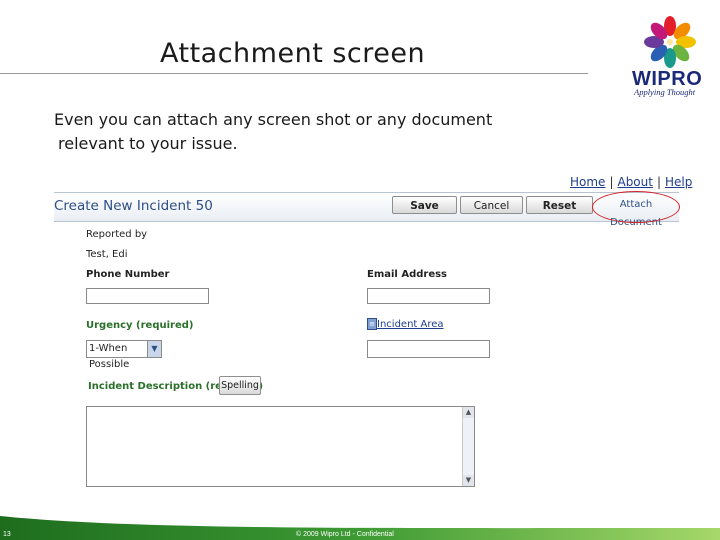  Describe the element at coordinates (294, 73) in the screenshot. I see `title-divider` at that location.